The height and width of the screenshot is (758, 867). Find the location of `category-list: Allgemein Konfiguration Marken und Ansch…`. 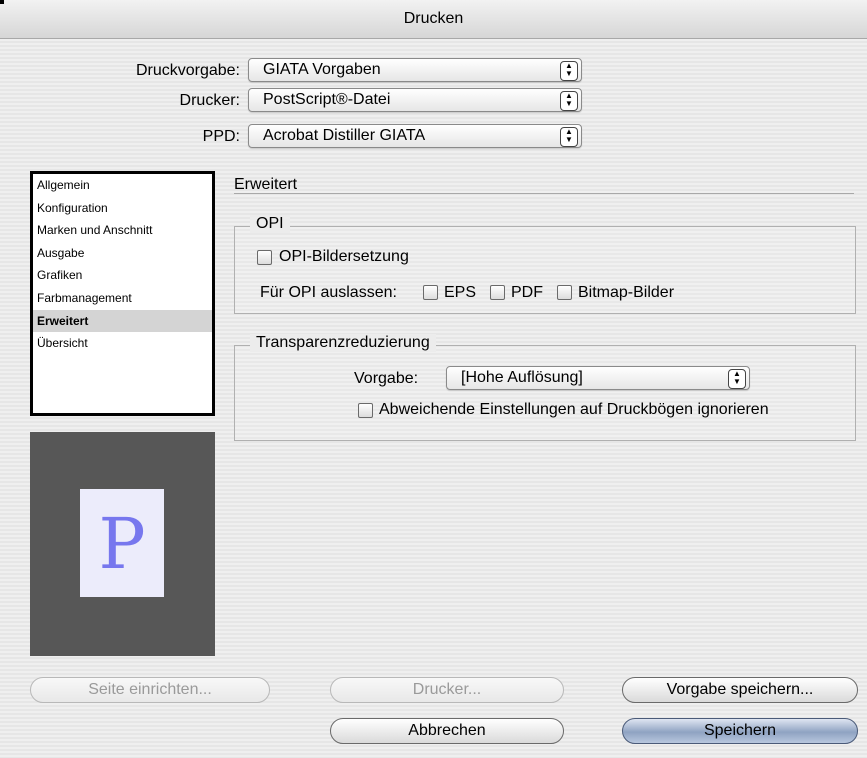

category-list: Allgemein Konfiguration Marken und Ansch… is located at coordinates (122, 293).